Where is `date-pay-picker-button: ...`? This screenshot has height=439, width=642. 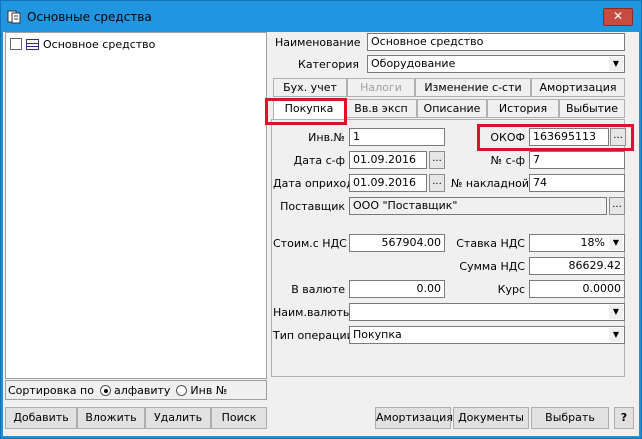
date-pay-picker-button: ... is located at coordinates (437, 183).